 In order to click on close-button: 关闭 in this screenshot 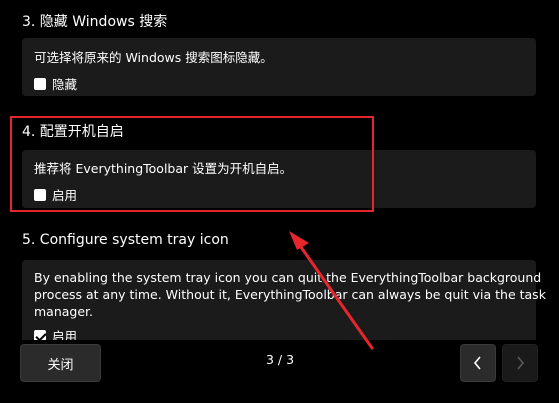, I will do `click(60, 363)`.